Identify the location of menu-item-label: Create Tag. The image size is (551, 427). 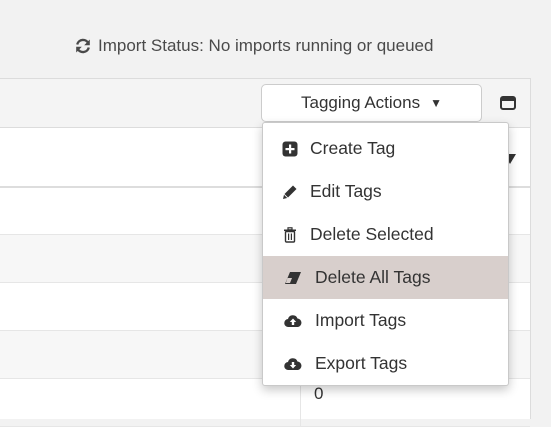
(353, 148).